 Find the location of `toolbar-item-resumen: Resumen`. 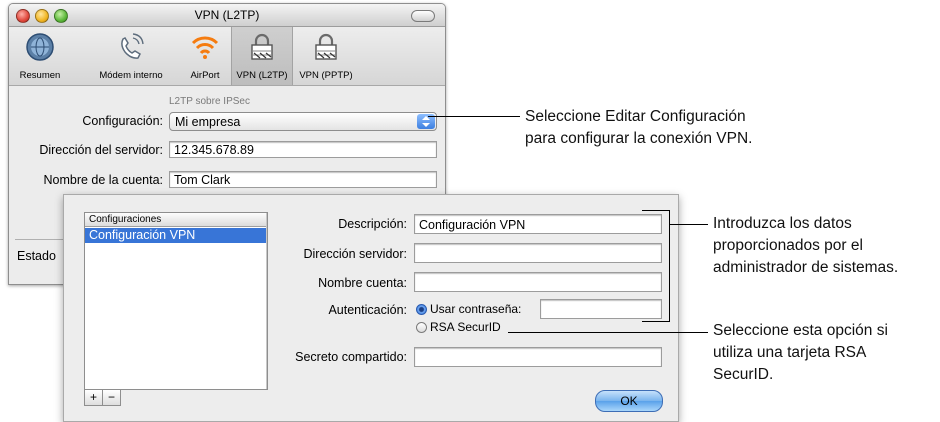

toolbar-item-resumen: Resumen is located at coordinates (40, 56).